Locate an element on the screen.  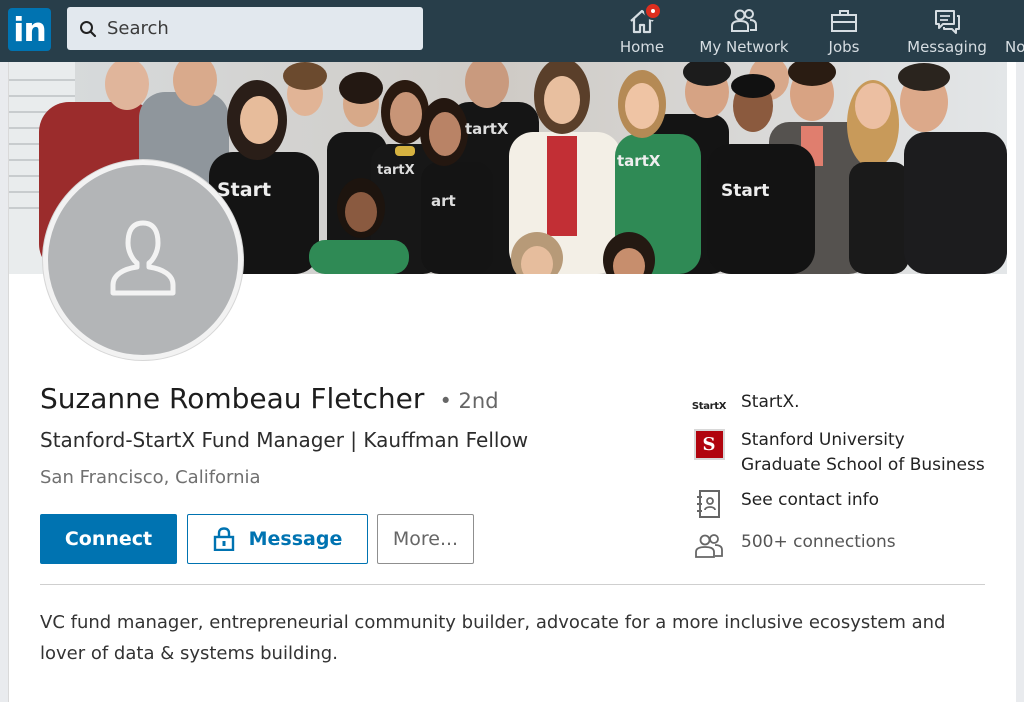
search-box is located at coordinates (245, 28).